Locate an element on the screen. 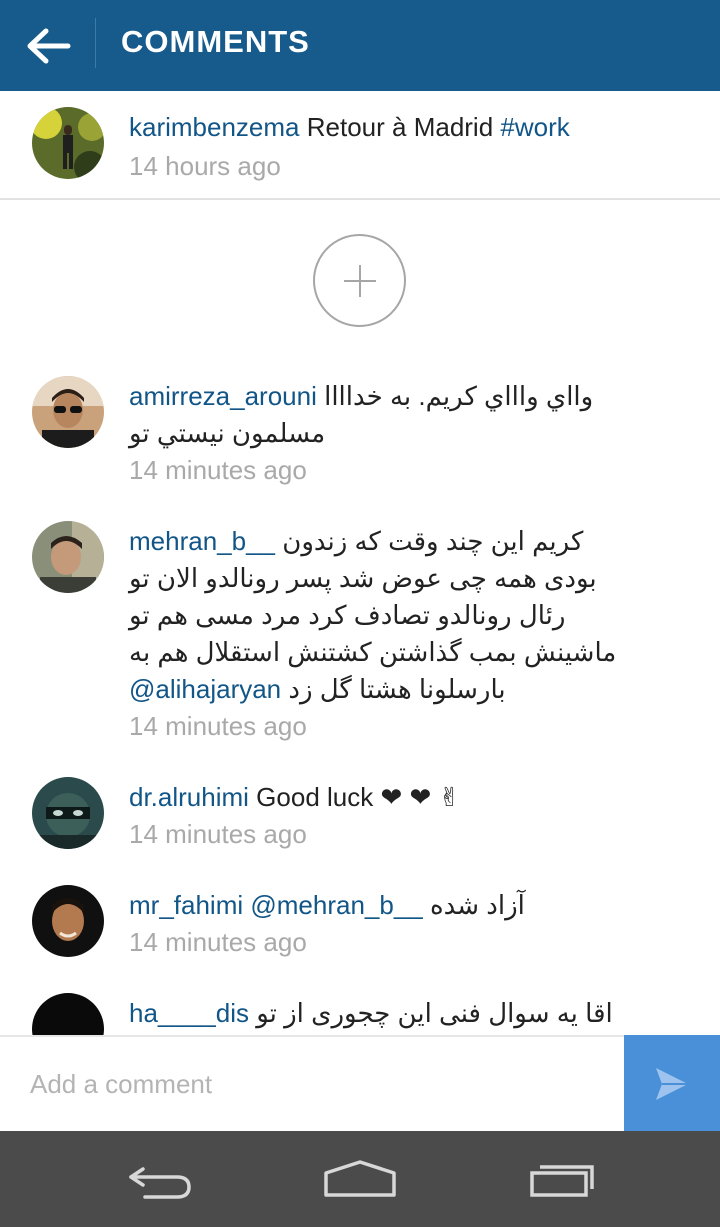 The height and width of the screenshot is (1227, 720). system-nav-bar is located at coordinates (360, 1179).